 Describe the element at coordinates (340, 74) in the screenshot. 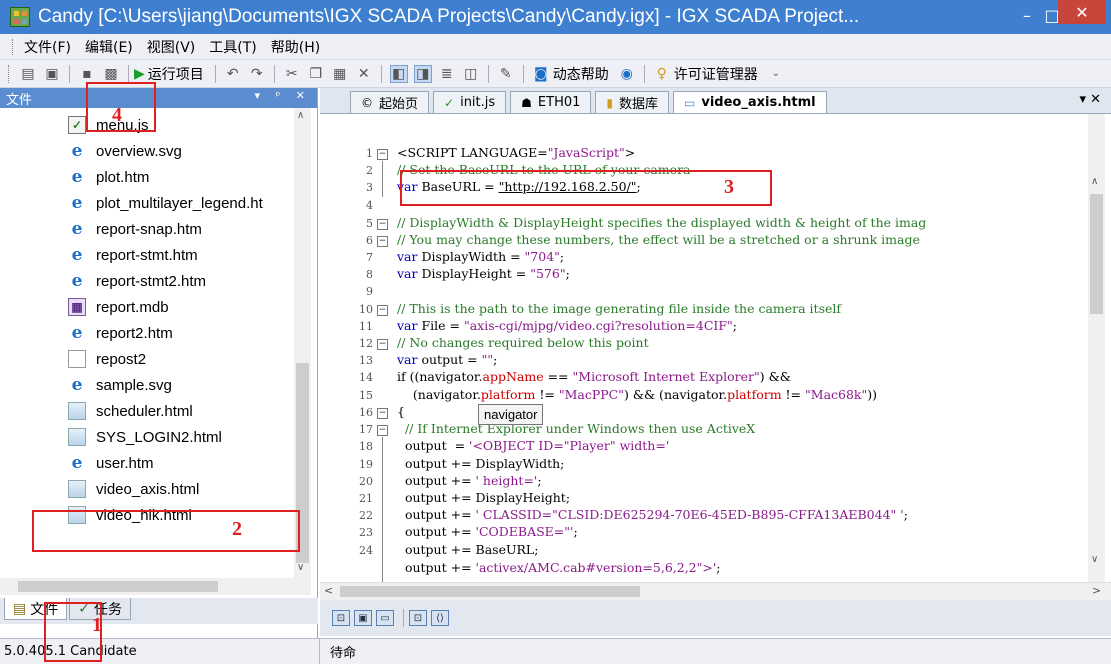

I see `paste-icon: ▦` at that location.